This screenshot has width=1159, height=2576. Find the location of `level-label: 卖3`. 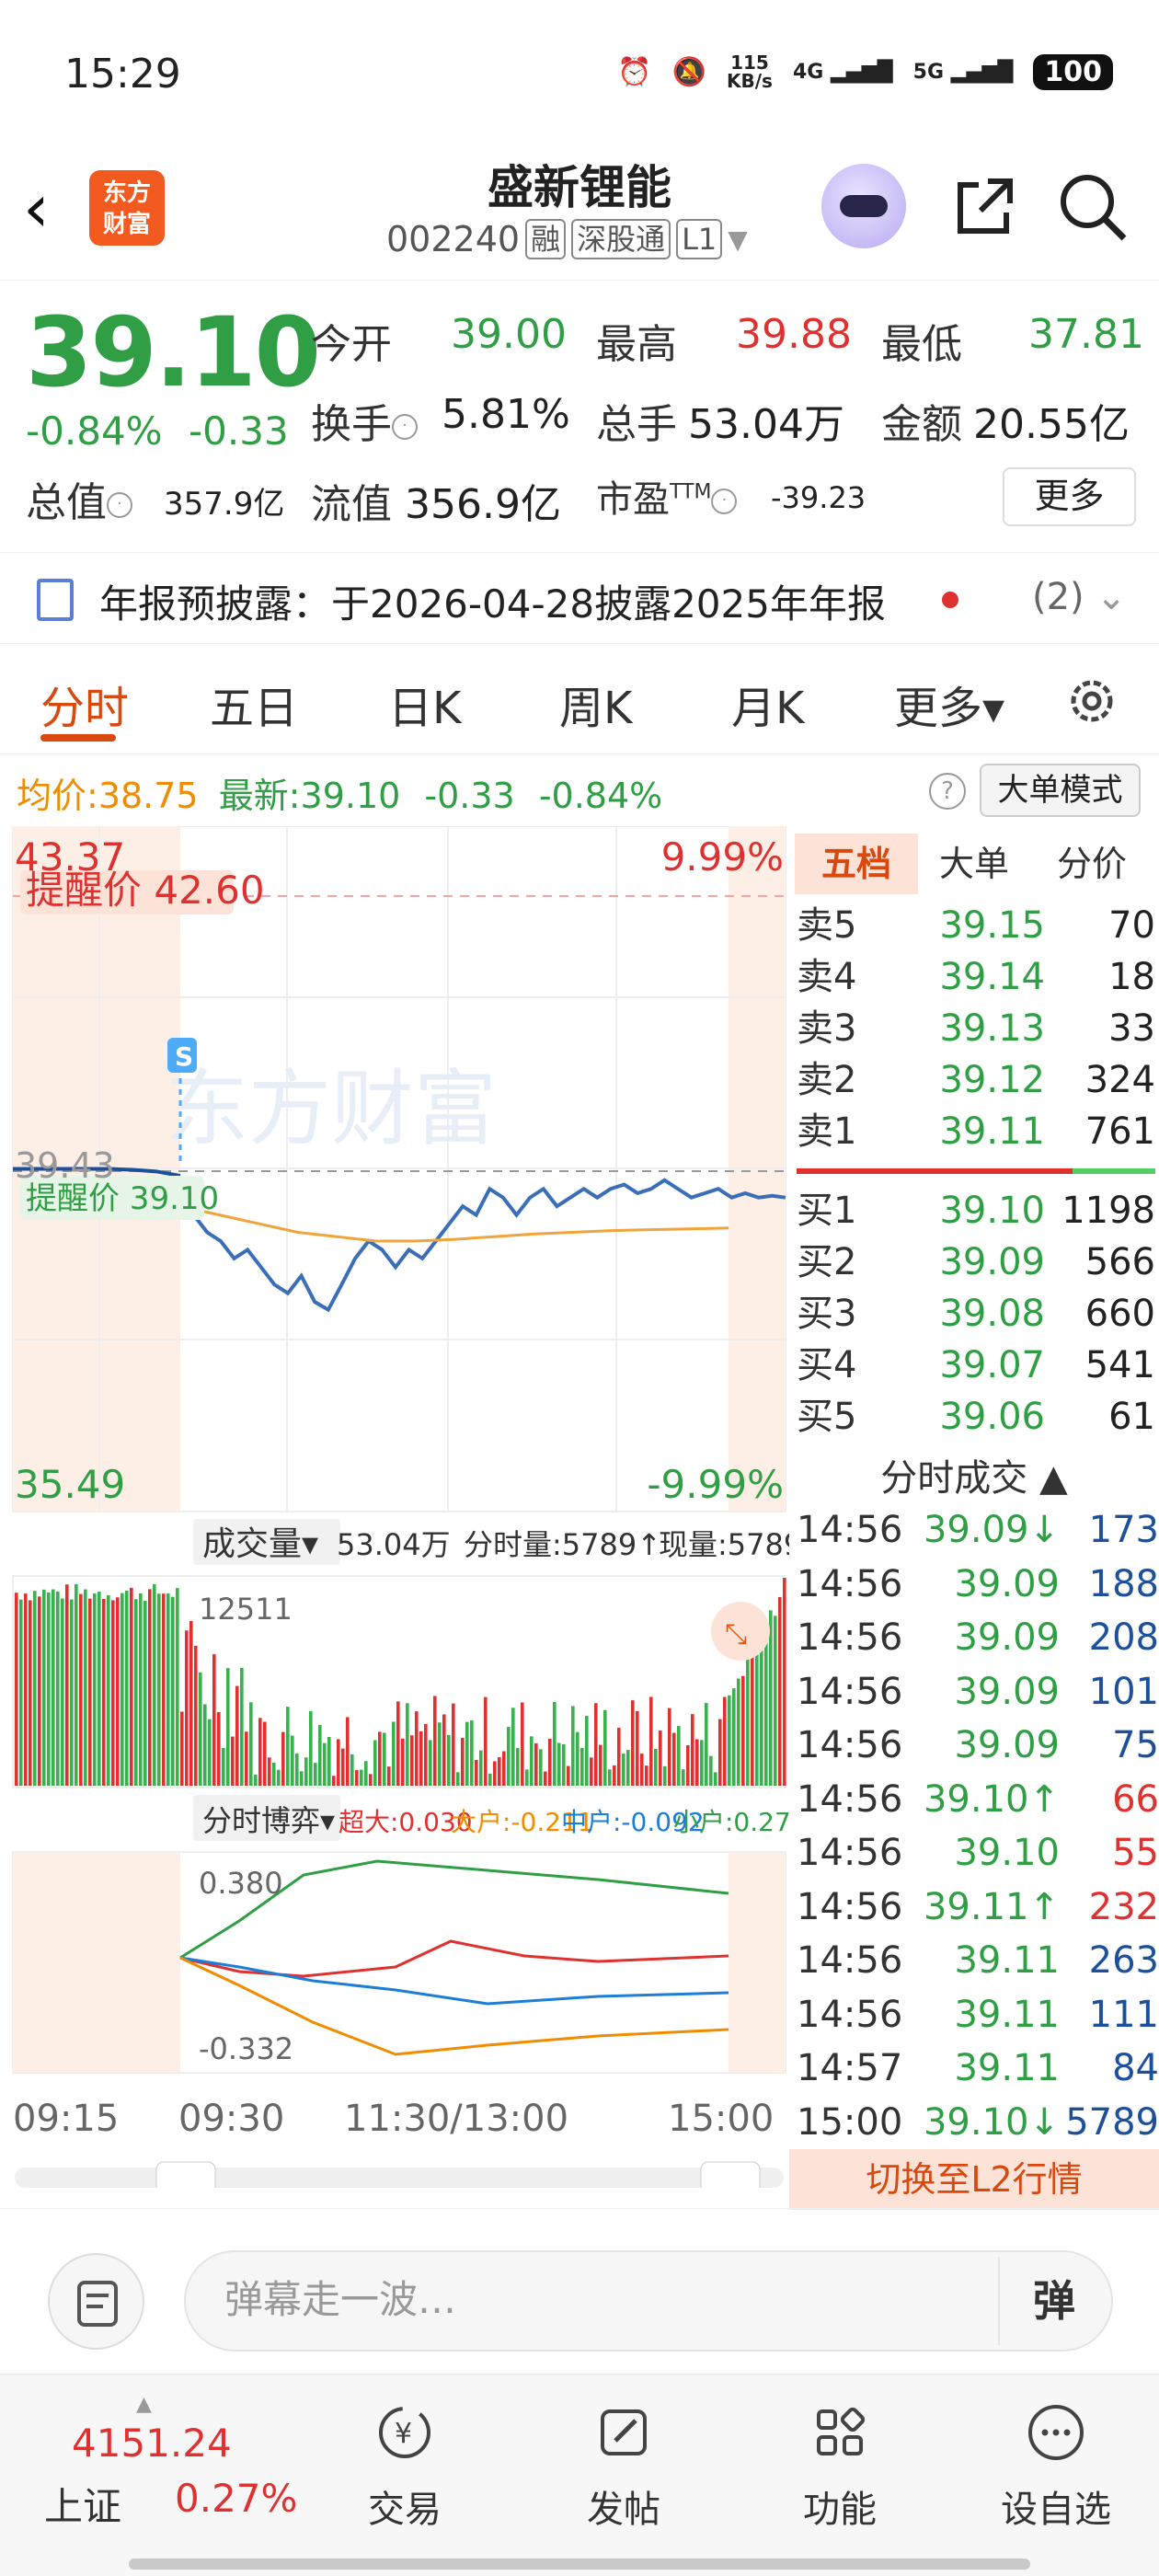

level-label: 卖3 is located at coordinates (827, 1028).